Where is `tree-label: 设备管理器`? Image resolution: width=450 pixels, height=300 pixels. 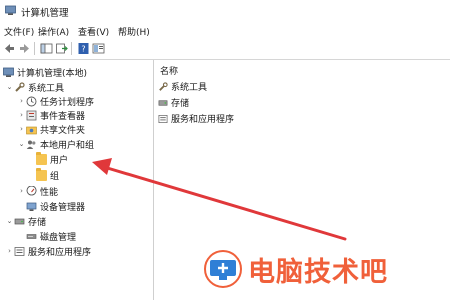 tree-label: 设备管理器 is located at coordinates (63, 207).